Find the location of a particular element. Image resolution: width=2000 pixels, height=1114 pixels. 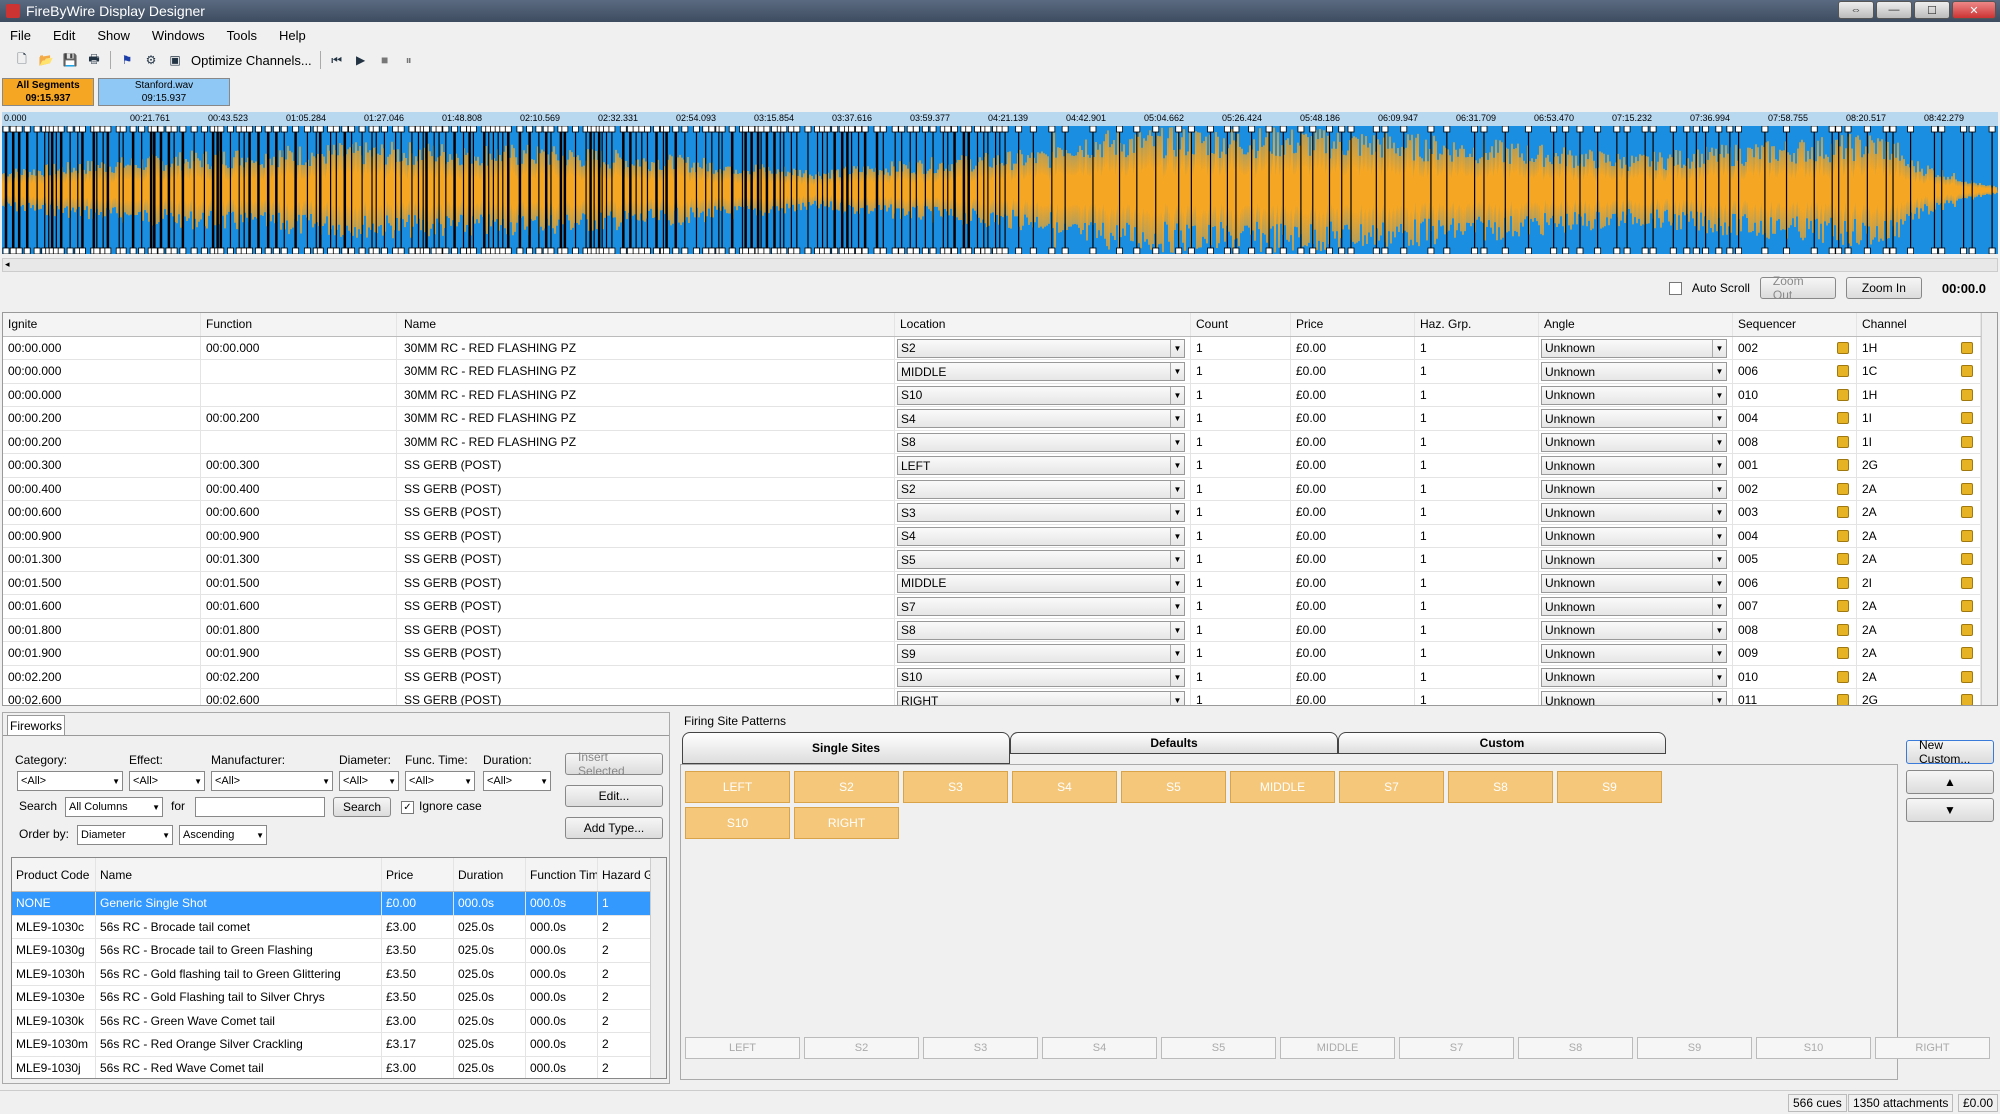

location-select: S8 ▼ is located at coordinates (1041, 630).